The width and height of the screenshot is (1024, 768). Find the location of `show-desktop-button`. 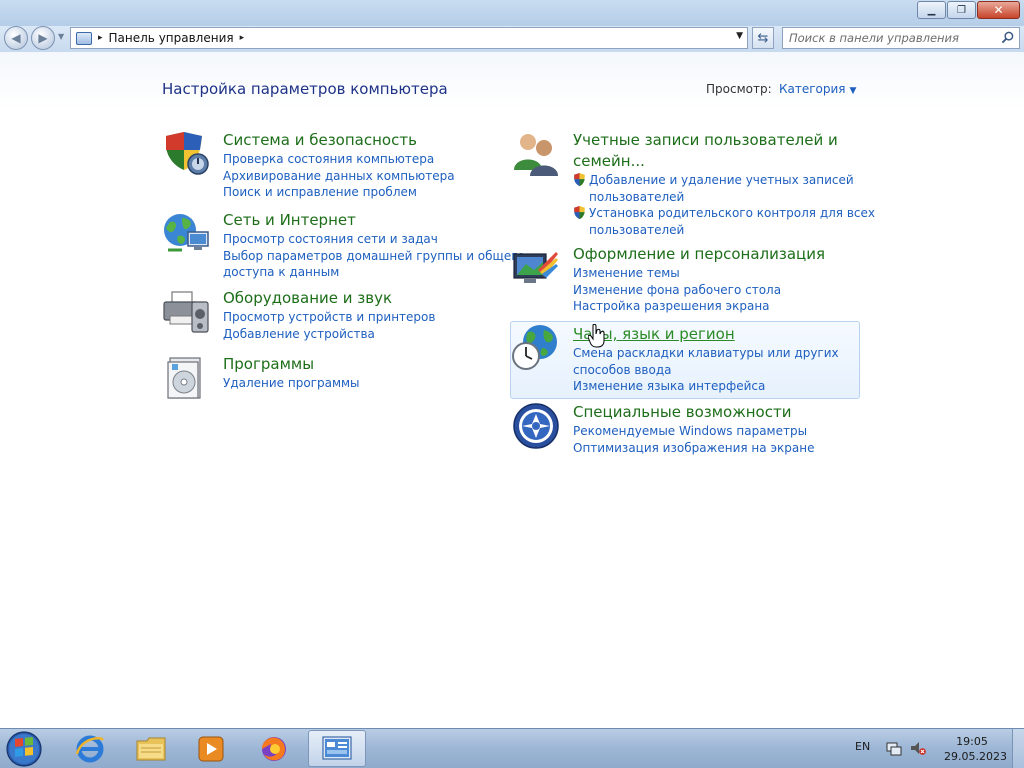

show-desktop-button is located at coordinates (1018, 748).